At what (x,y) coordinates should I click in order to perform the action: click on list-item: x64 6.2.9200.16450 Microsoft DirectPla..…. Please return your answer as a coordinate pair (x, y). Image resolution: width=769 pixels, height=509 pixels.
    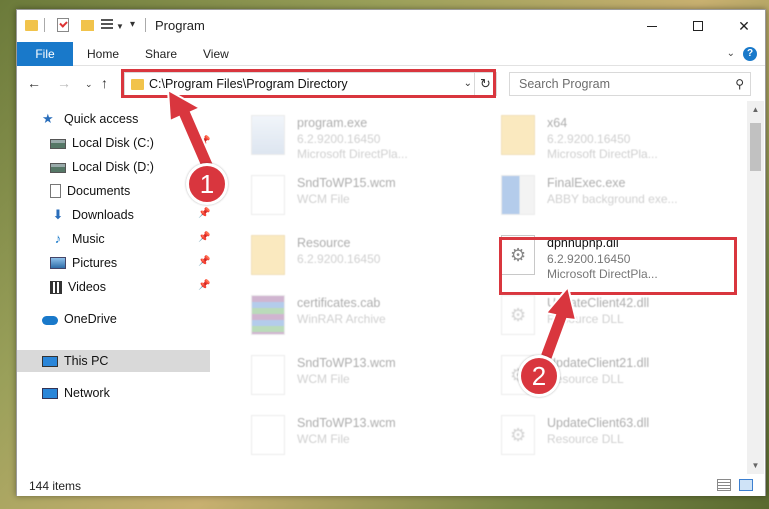
    Looking at the image, I should click on (592, 136).